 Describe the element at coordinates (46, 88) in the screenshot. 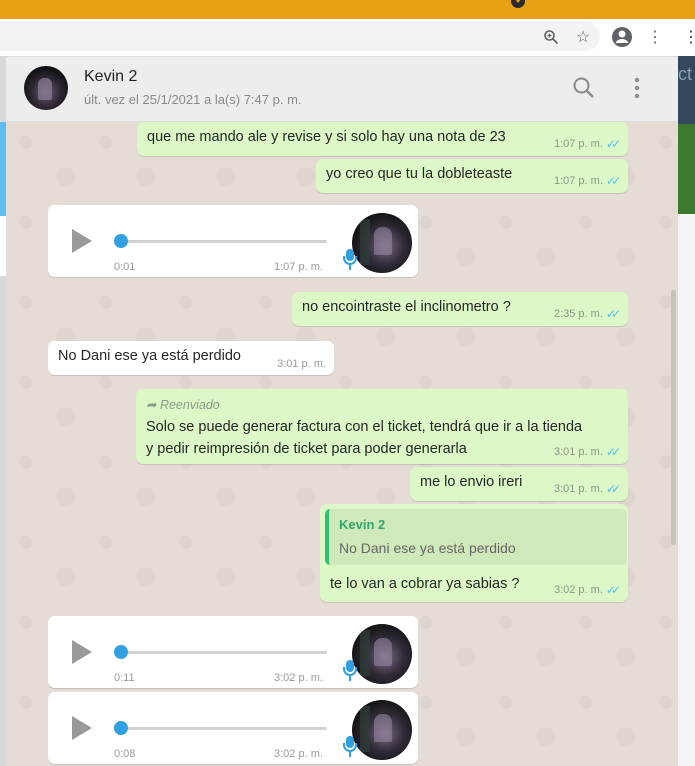

I see `contact-avatar` at that location.